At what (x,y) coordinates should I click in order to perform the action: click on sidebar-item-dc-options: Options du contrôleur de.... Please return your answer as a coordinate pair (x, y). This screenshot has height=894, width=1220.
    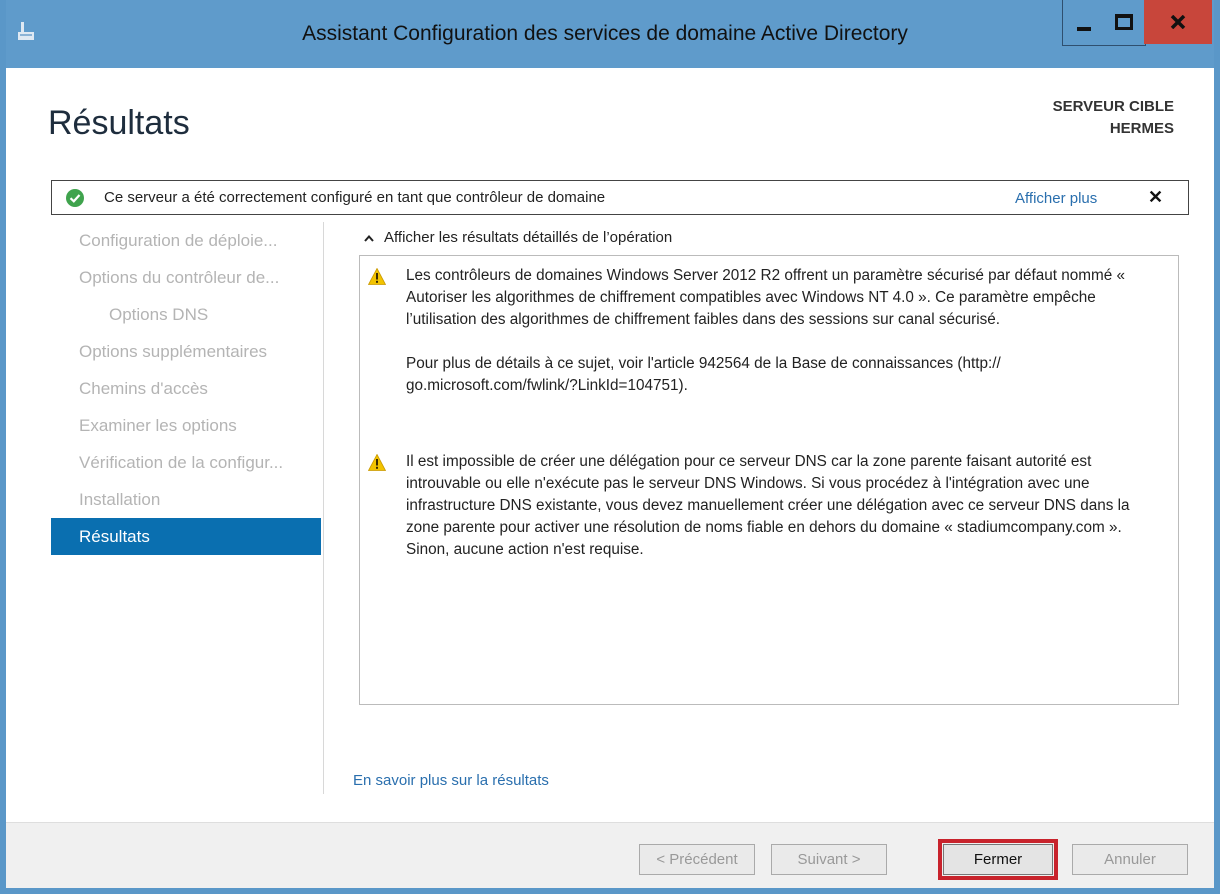
    Looking at the image, I should click on (179, 277).